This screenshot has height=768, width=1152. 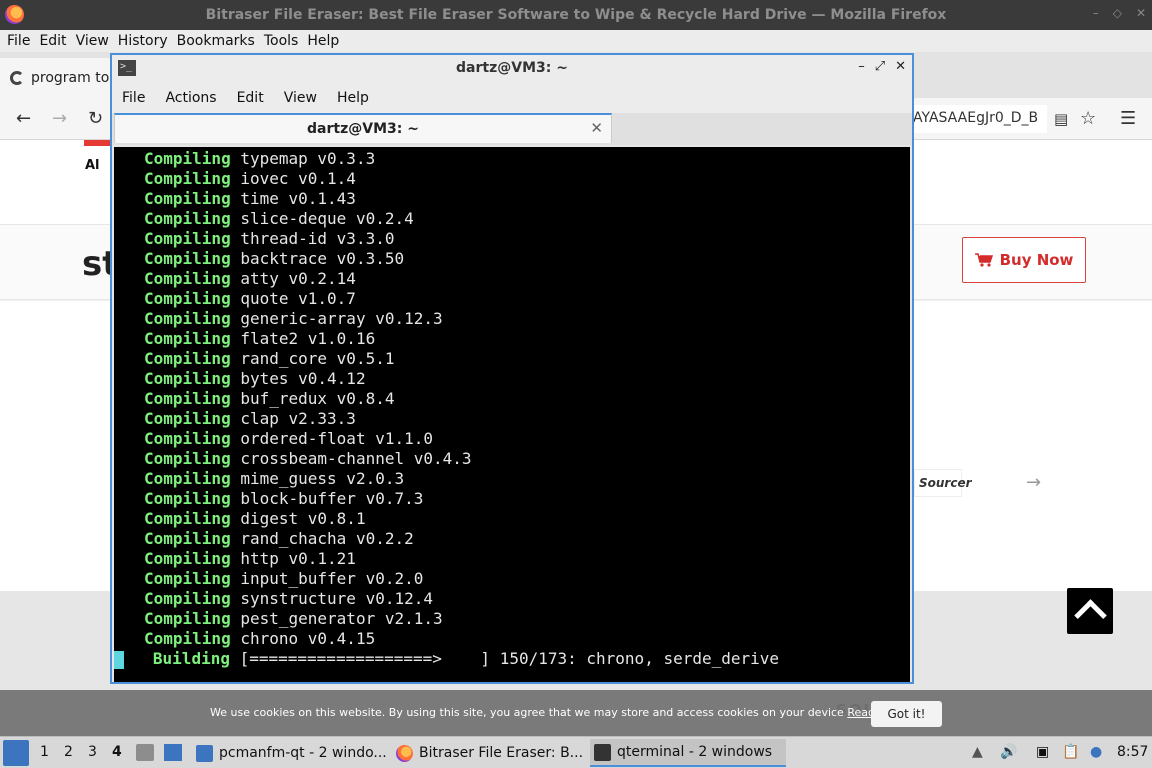 What do you see at coordinates (92, 752) in the screenshot?
I see `workspace-3: 3` at bounding box center [92, 752].